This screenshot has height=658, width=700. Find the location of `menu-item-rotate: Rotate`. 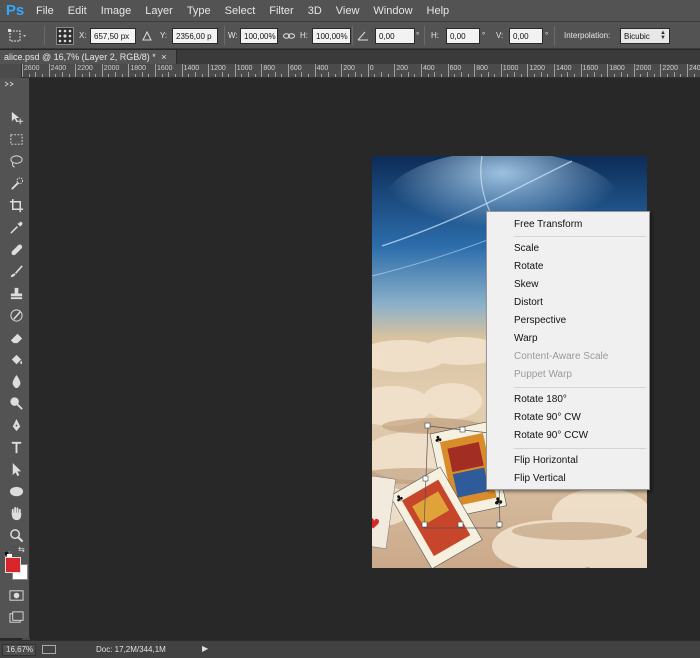

menu-item-rotate: Rotate is located at coordinates (528, 267).